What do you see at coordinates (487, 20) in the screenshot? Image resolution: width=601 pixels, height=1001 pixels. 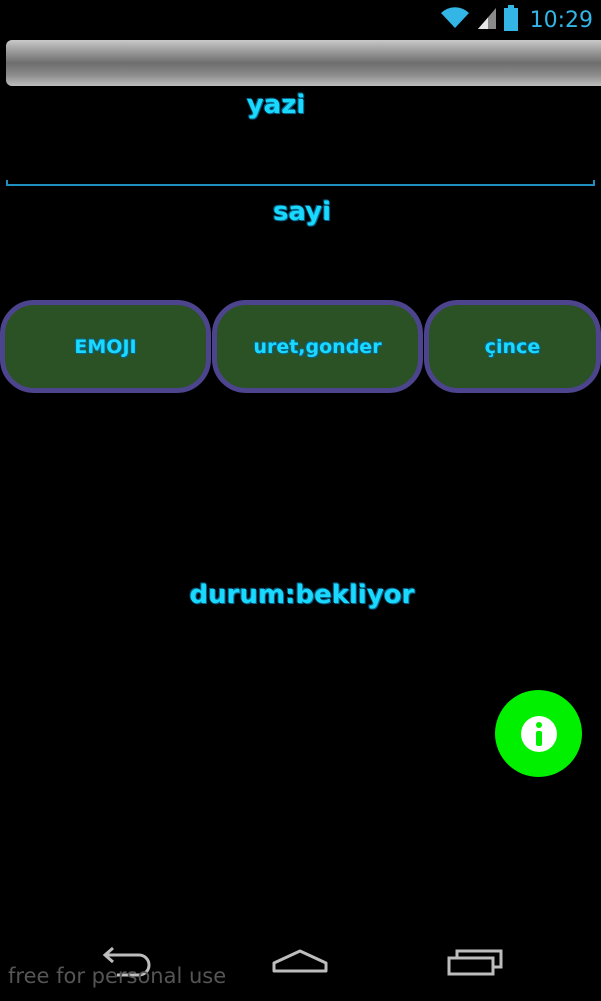 I see `signal-icon` at bounding box center [487, 20].